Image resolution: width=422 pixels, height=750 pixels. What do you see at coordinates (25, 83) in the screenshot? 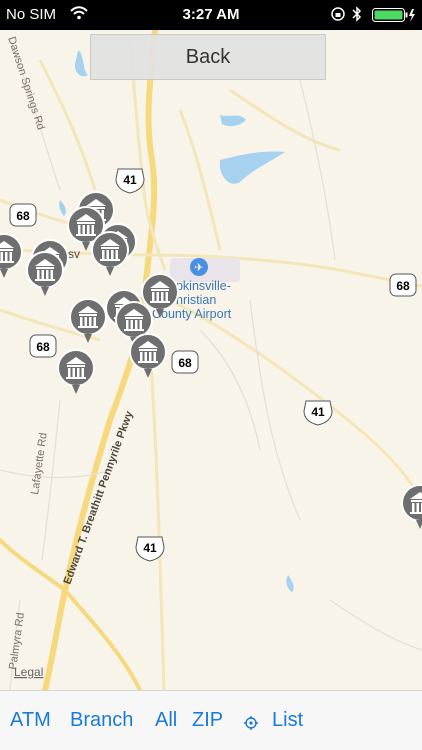
I see `road-label-dawson: Dawson Springs Rd` at bounding box center [25, 83].